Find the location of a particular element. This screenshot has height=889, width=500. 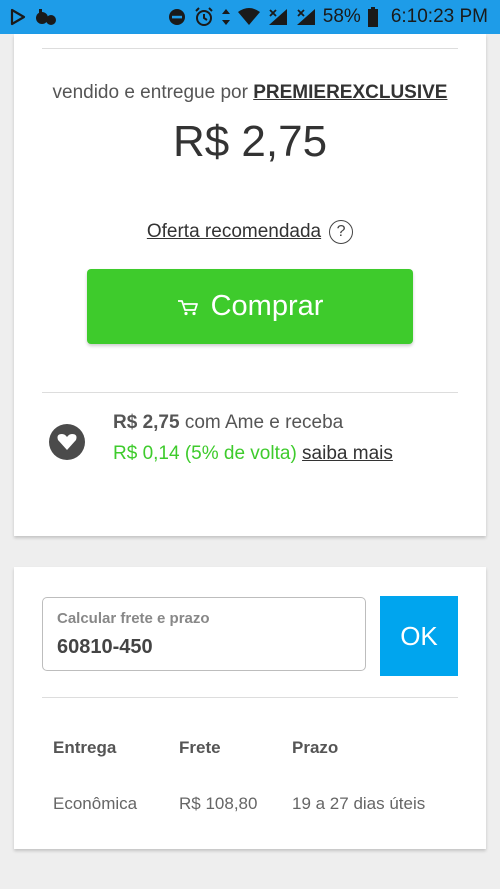

play-store-icon is located at coordinates (18, 17).